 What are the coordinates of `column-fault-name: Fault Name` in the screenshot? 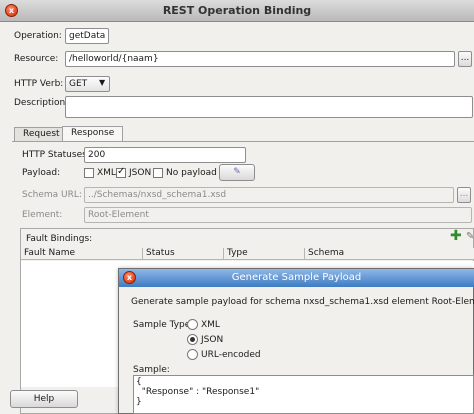 It's located at (82, 254).